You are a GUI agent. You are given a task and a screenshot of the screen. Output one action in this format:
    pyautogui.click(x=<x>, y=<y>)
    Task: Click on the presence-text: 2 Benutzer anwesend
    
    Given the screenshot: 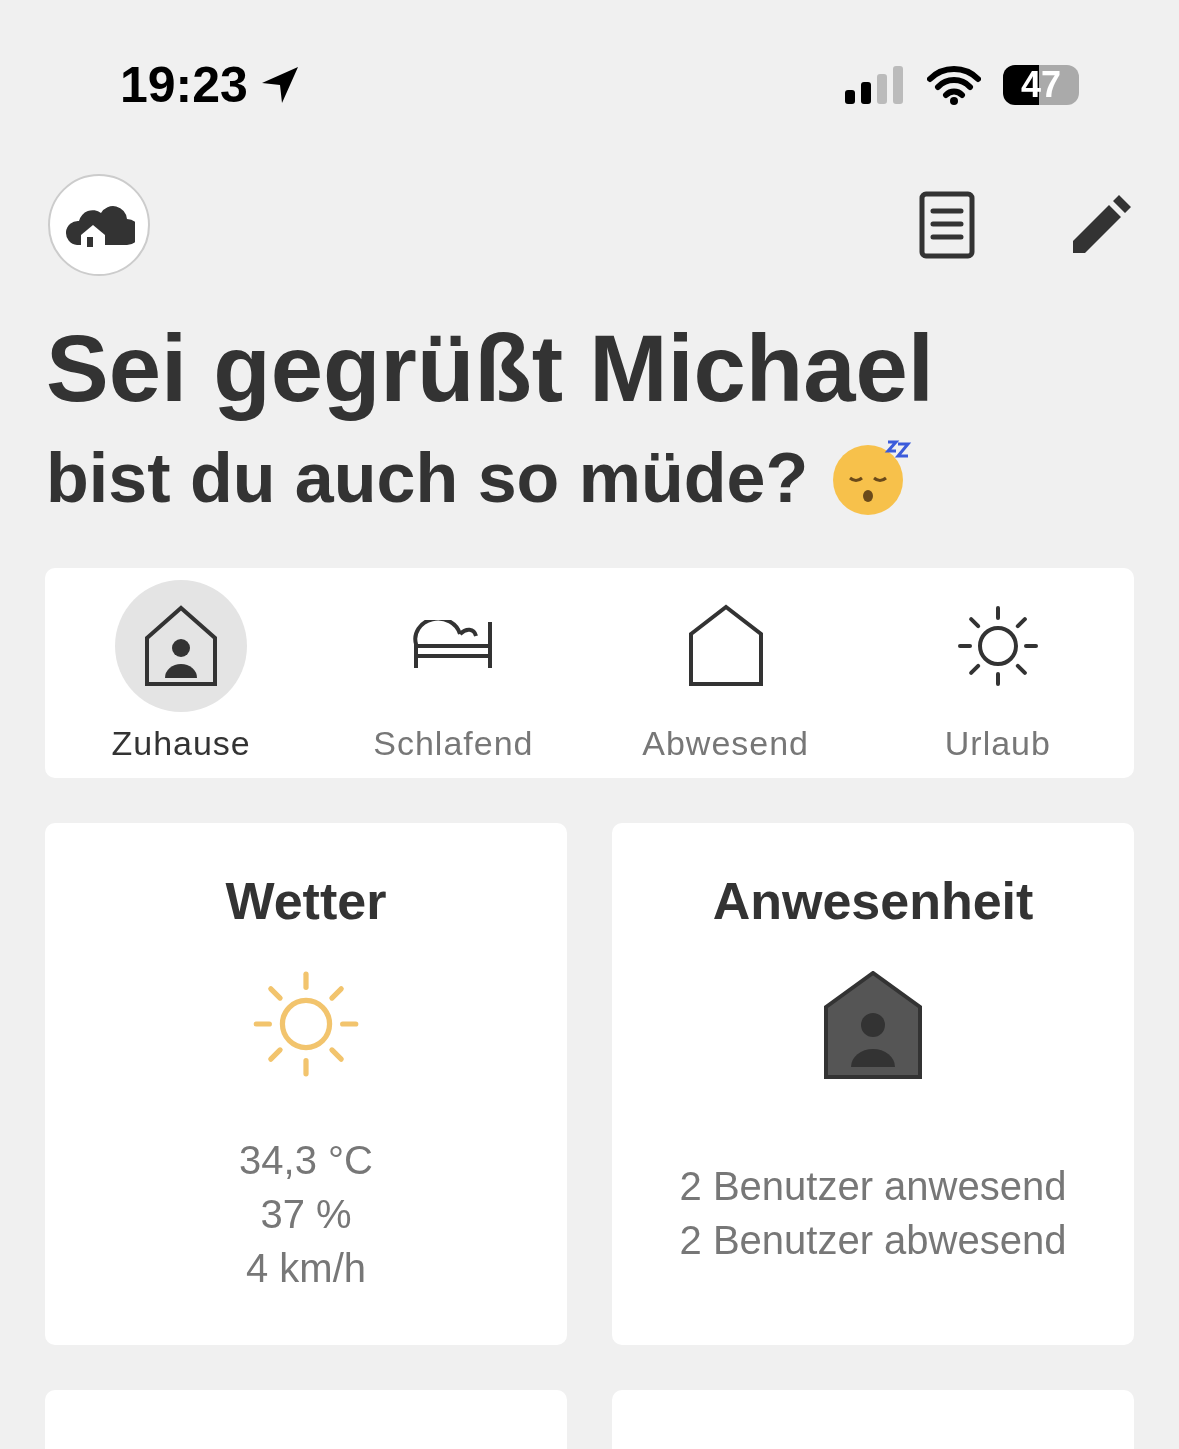 What is the action you would take?
    pyautogui.click(x=873, y=1187)
    